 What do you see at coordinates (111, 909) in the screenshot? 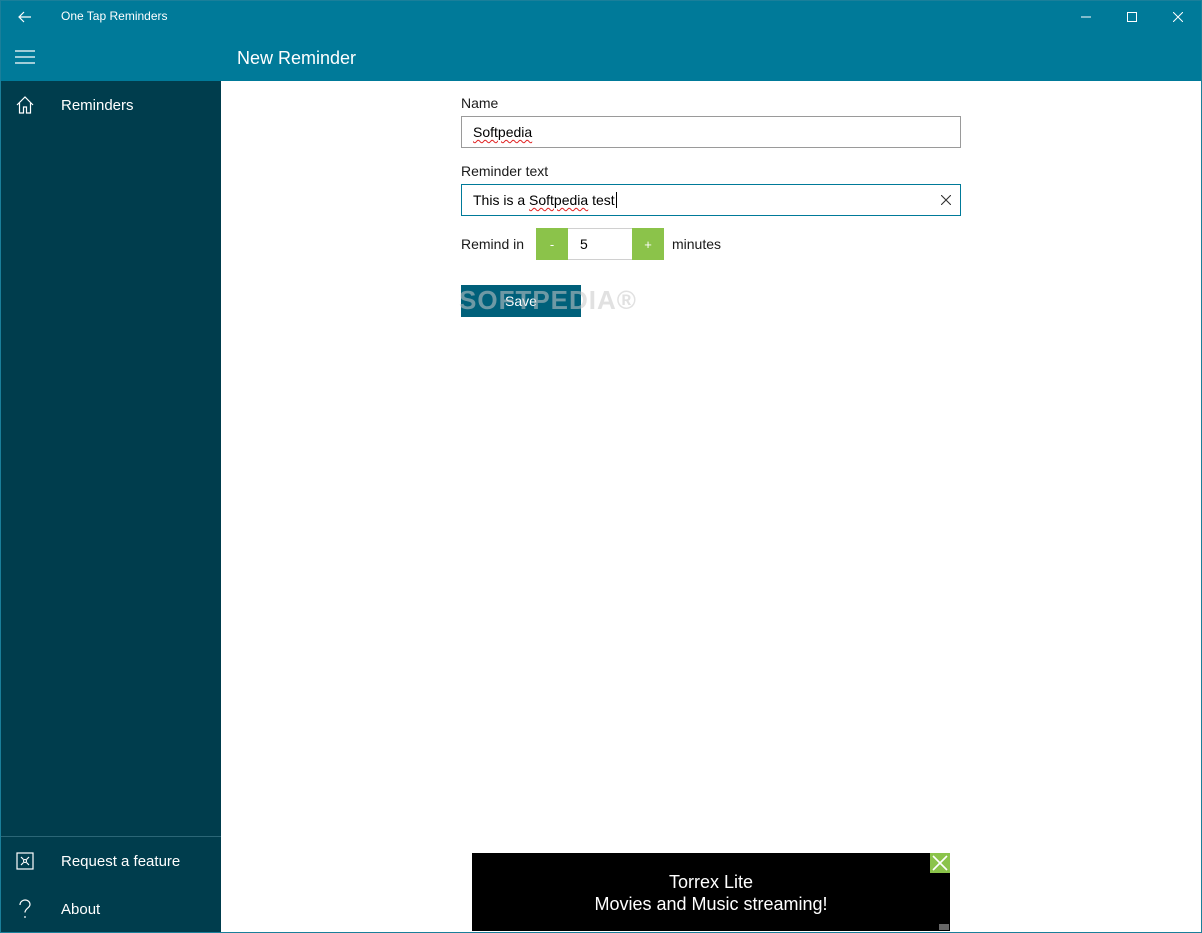
I see `sidebar-item-about: About` at bounding box center [111, 909].